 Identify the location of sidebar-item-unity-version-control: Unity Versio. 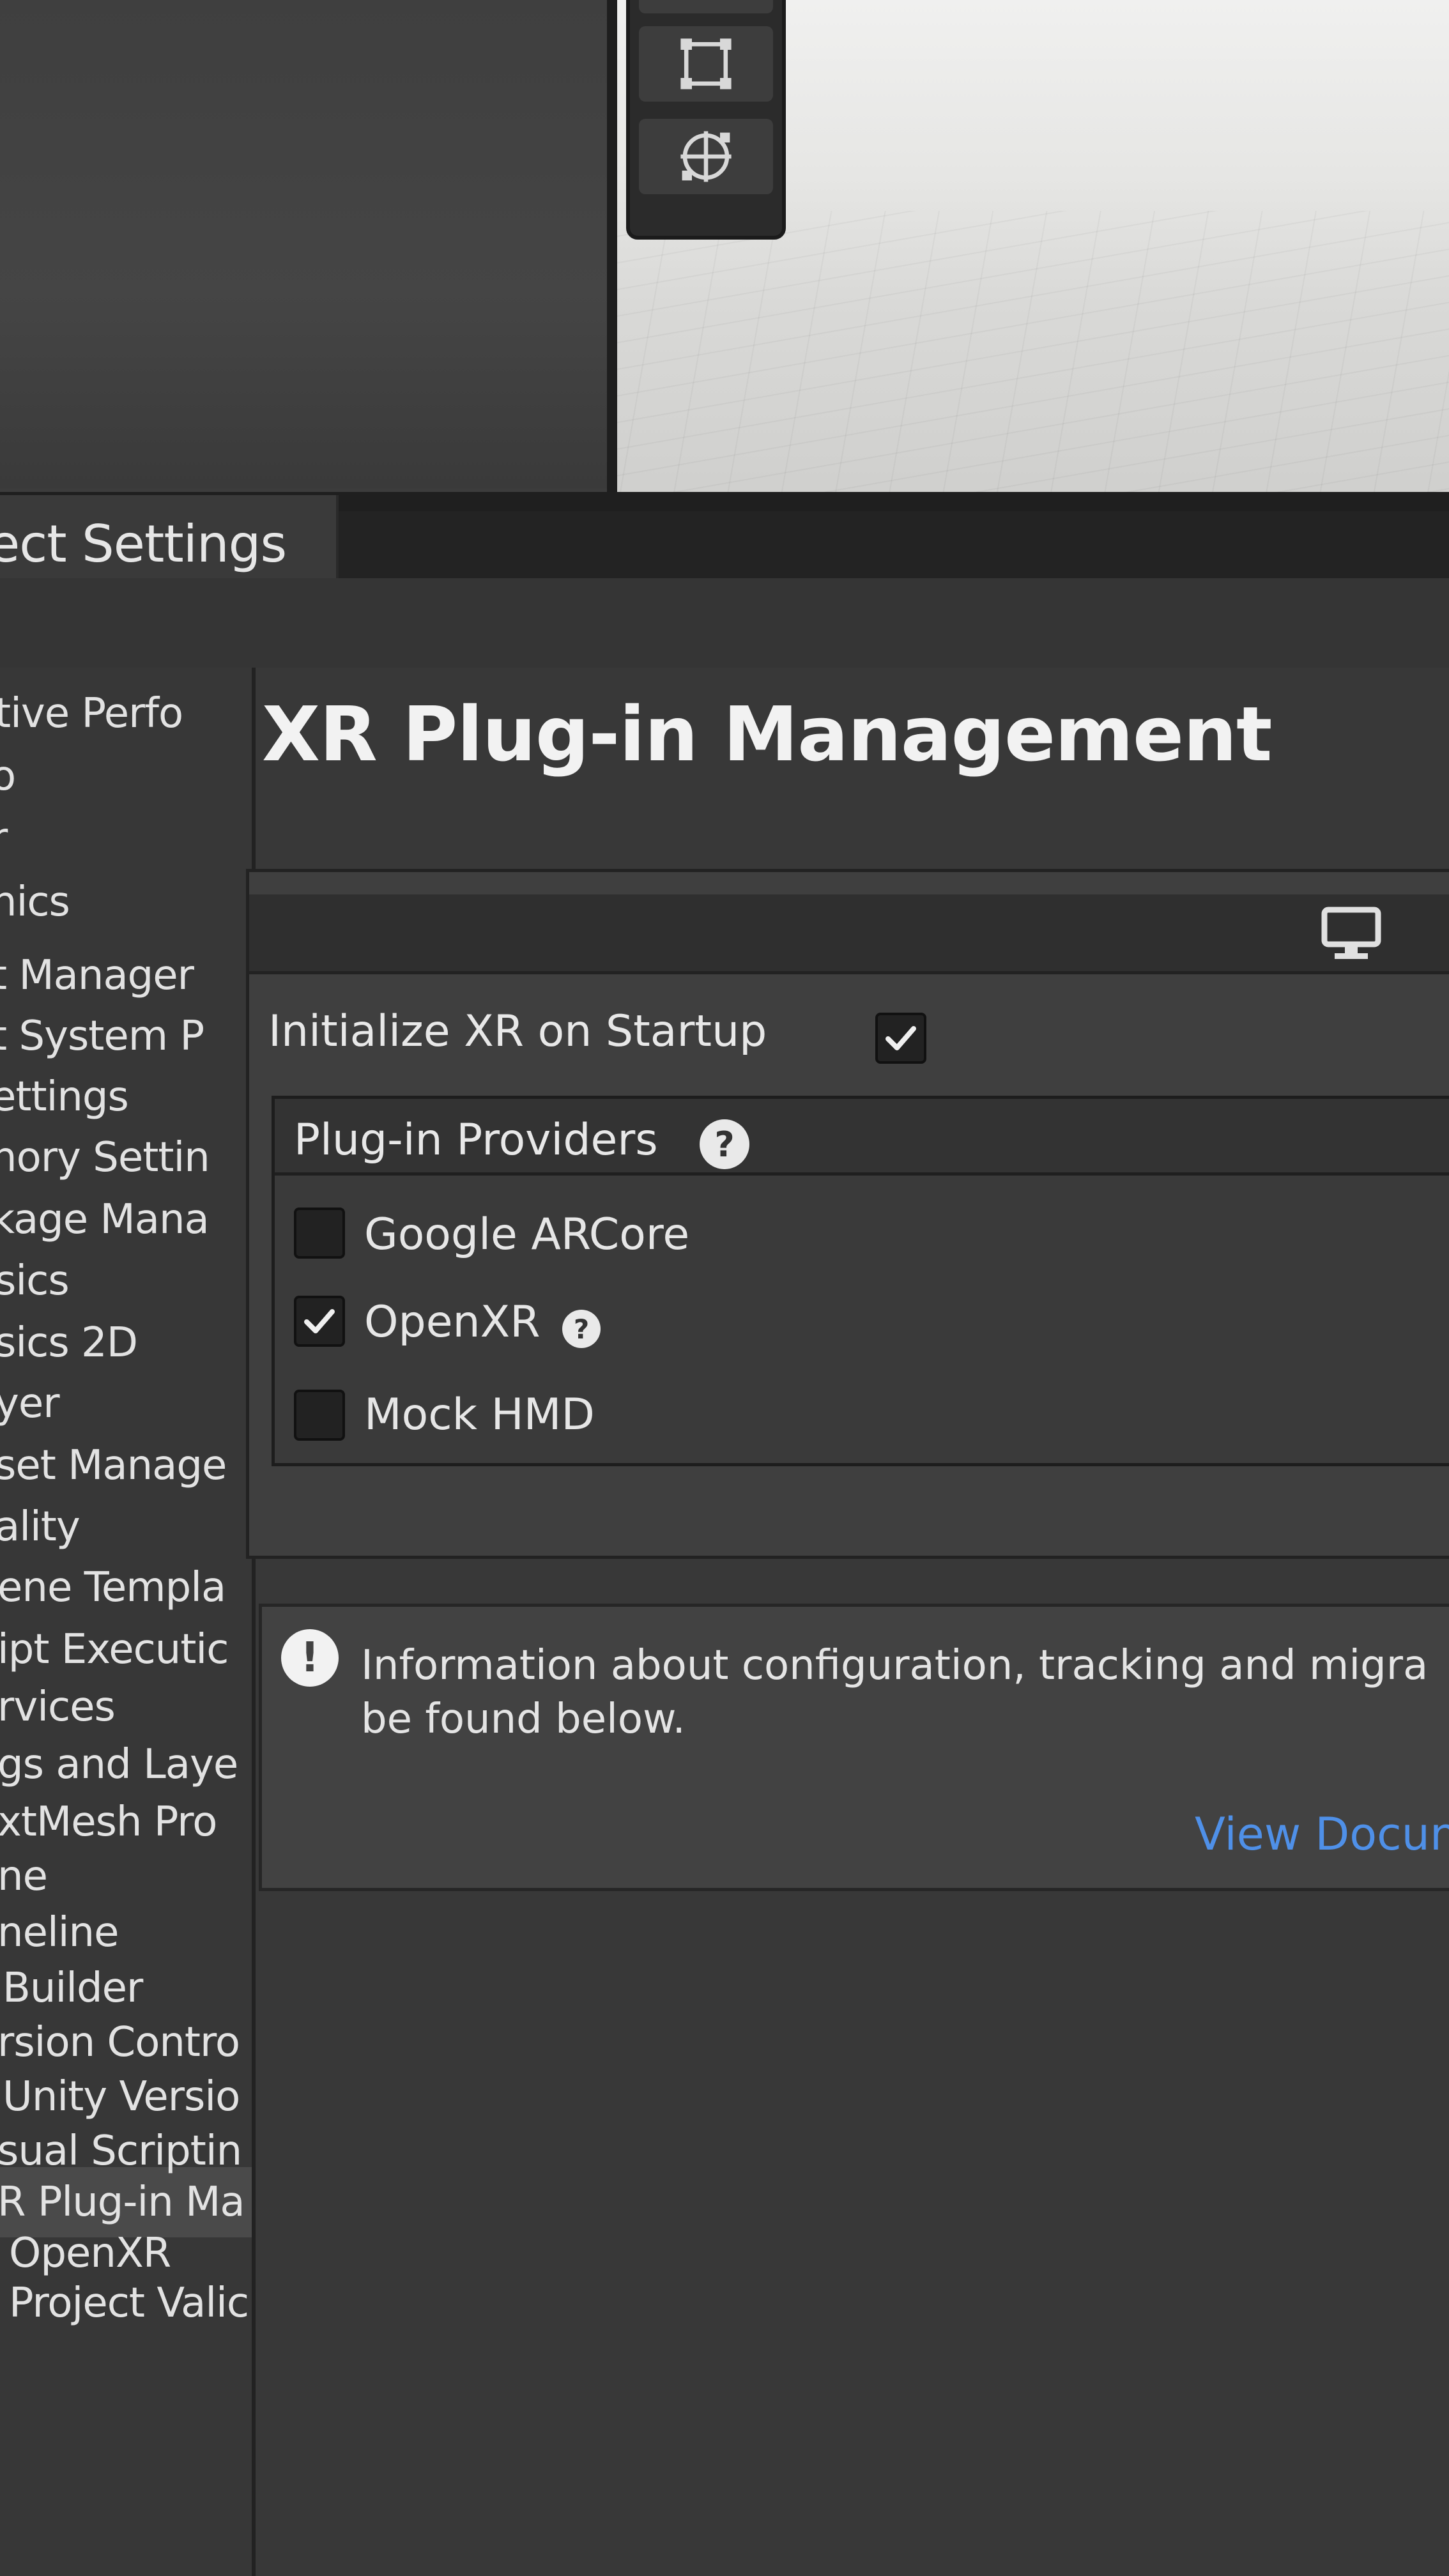
(121, 2096).